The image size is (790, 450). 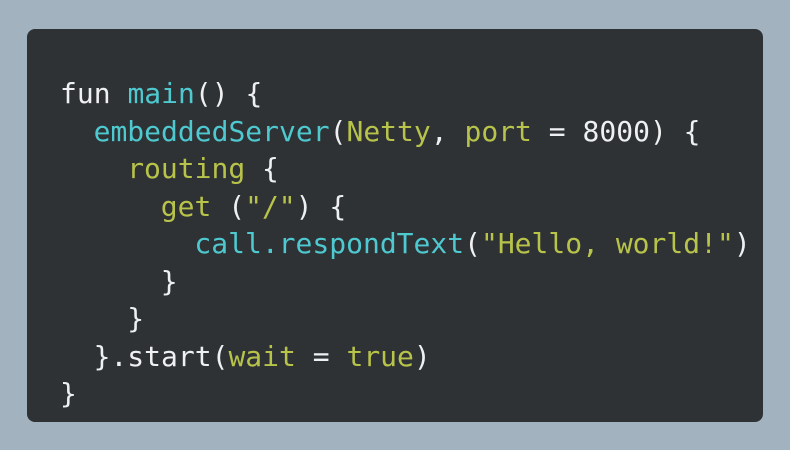 What do you see at coordinates (616, 131) in the screenshot?
I see `code-token-num: 8000` at bounding box center [616, 131].